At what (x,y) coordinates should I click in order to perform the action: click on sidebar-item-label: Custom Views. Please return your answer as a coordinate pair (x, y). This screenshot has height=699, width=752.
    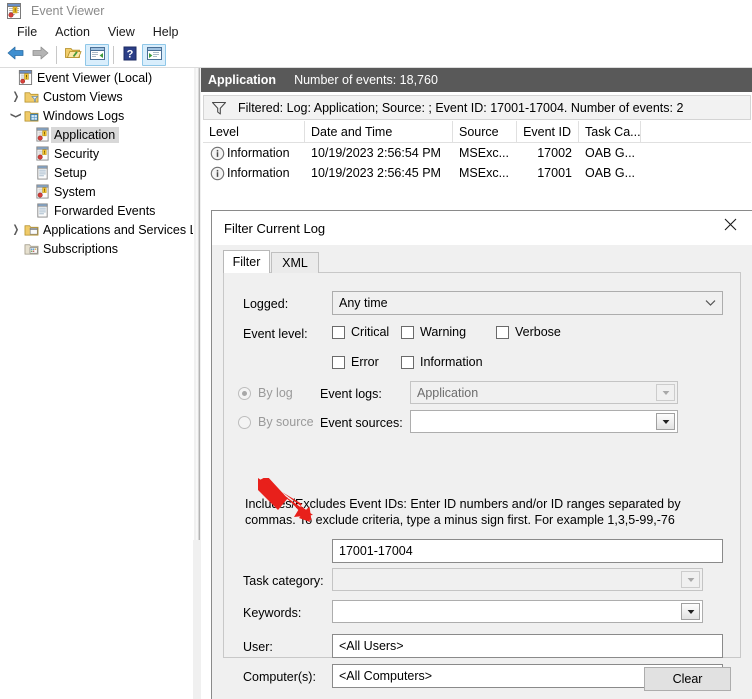
    Looking at the image, I should click on (83, 96).